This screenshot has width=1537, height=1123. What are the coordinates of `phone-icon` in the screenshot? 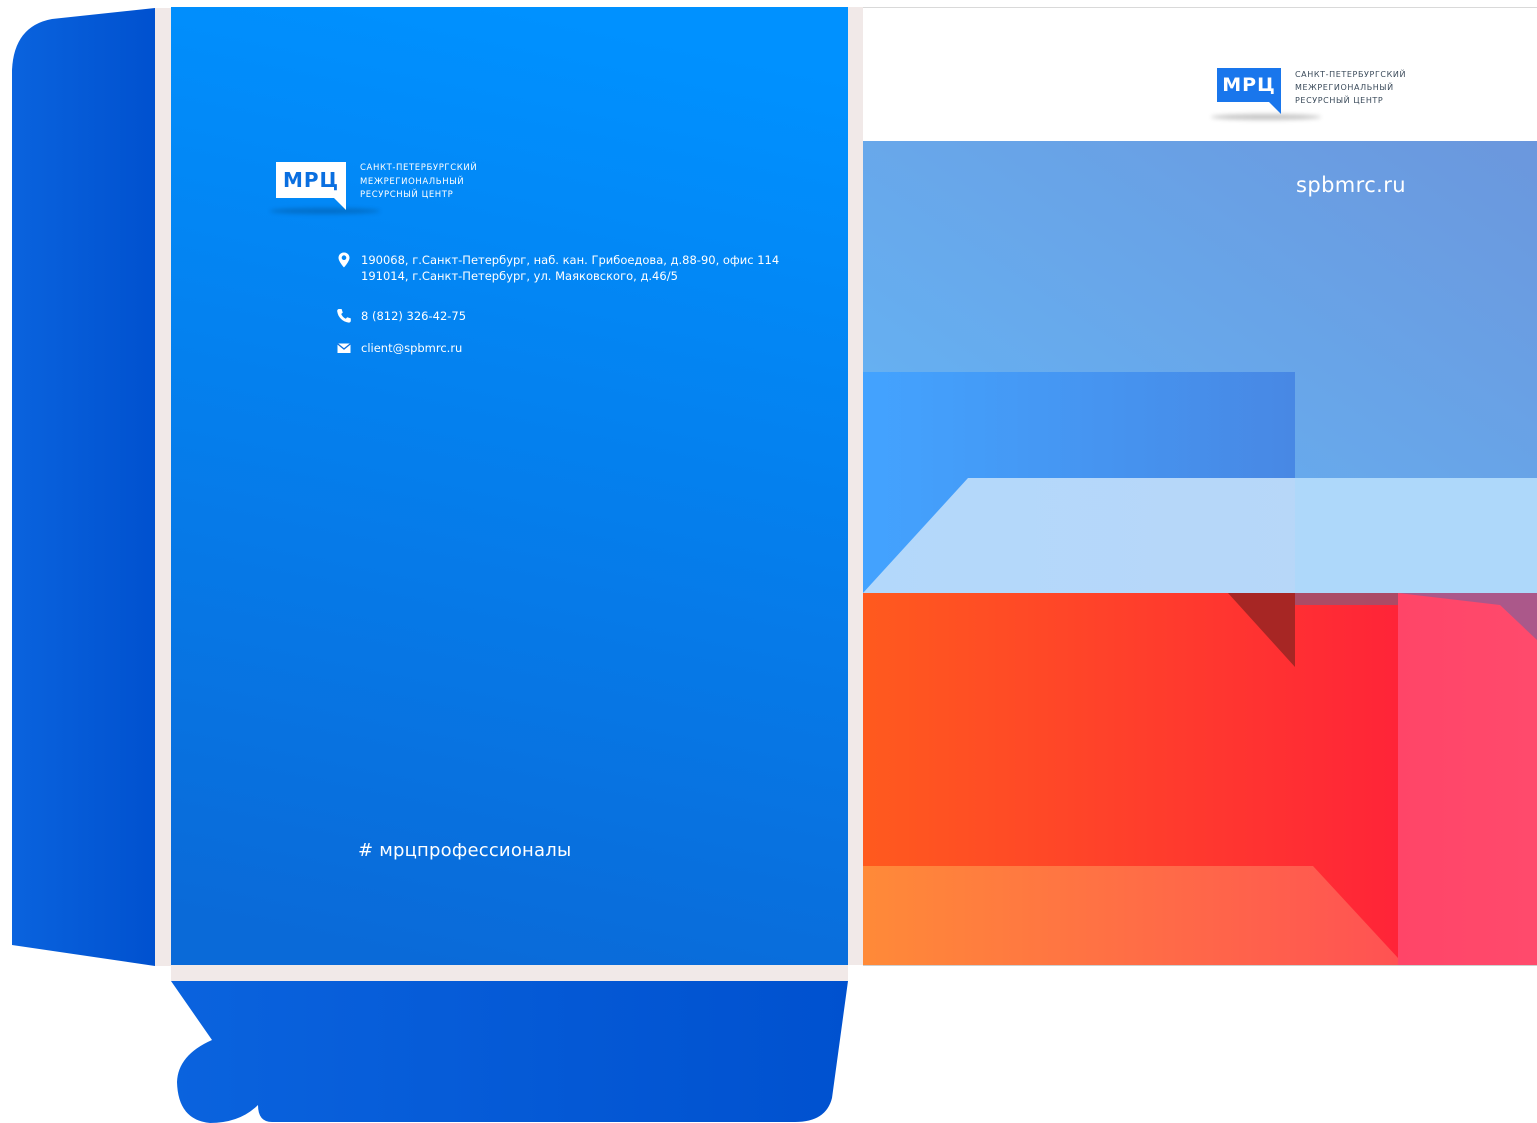 It's located at (344, 316).